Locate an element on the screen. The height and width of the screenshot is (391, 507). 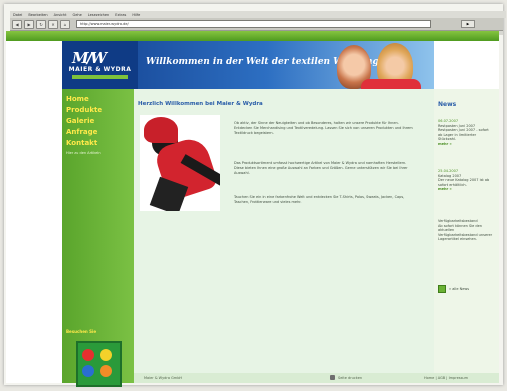
footer-print-link: Seite drucken is located at coordinates (350, 378).